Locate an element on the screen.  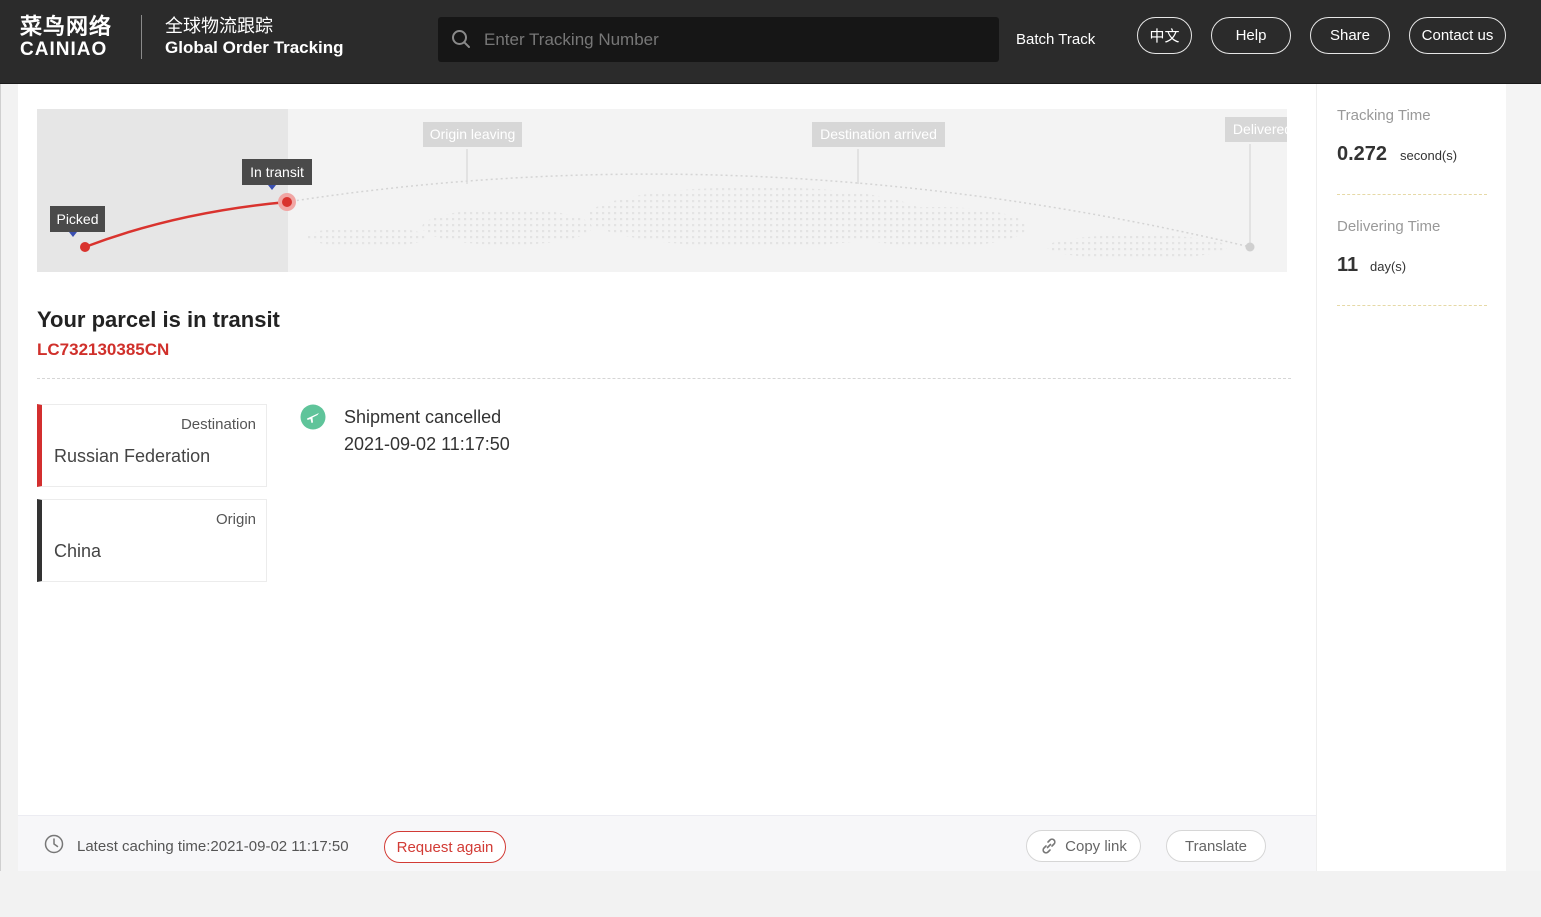
picked-point is located at coordinates (85, 247).